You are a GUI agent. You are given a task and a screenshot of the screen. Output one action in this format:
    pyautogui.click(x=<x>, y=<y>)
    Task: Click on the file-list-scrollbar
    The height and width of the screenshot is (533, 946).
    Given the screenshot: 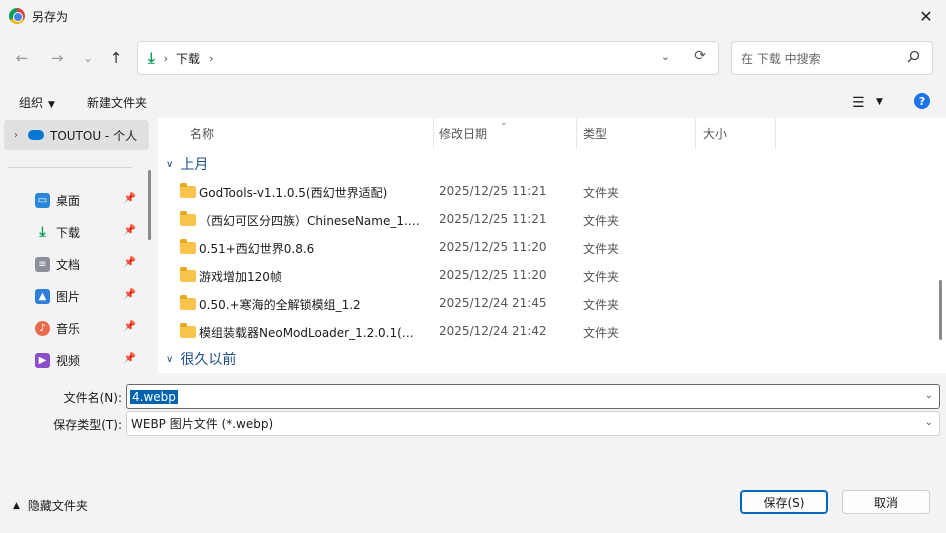 What is the action you would take?
    pyautogui.click(x=940, y=310)
    